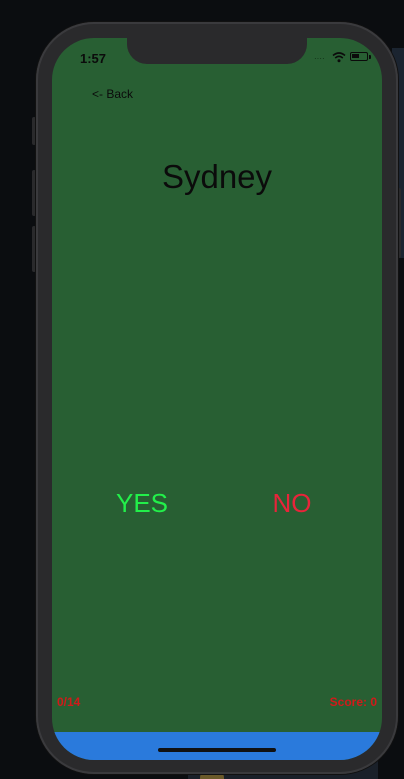  I want to click on battery-nub, so click(370, 57).